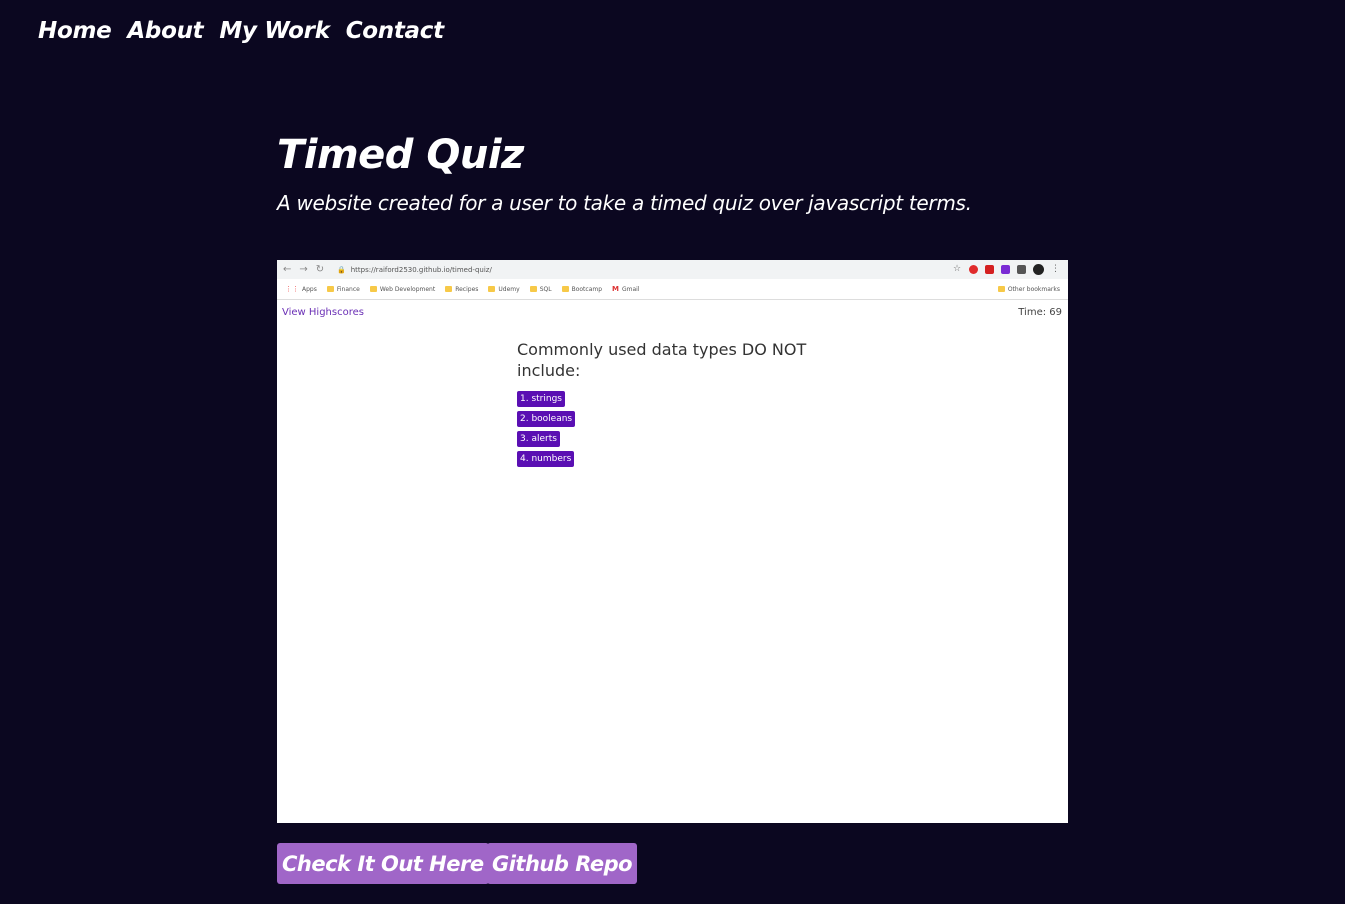 The image size is (1345, 904). Describe the element at coordinates (957, 269) in the screenshot. I see `star-icon: ☆` at that location.